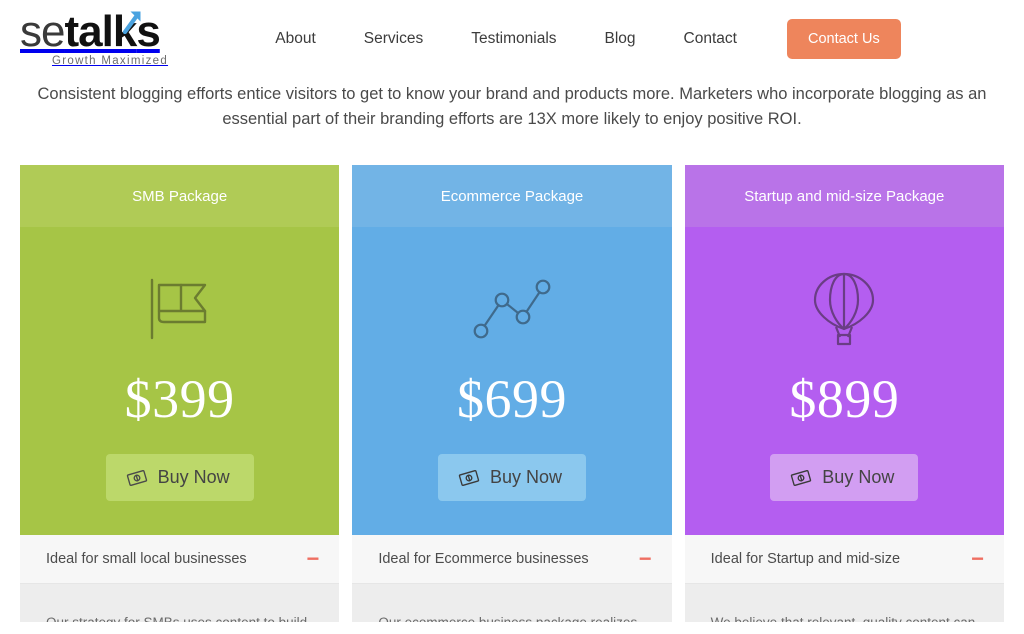 Image resolution: width=1024 pixels, height=634 pixels. What do you see at coordinates (146, 559) in the screenshot?
I see `accordion-title: Ideal for small local businesses` at bounding box center [146, 559].